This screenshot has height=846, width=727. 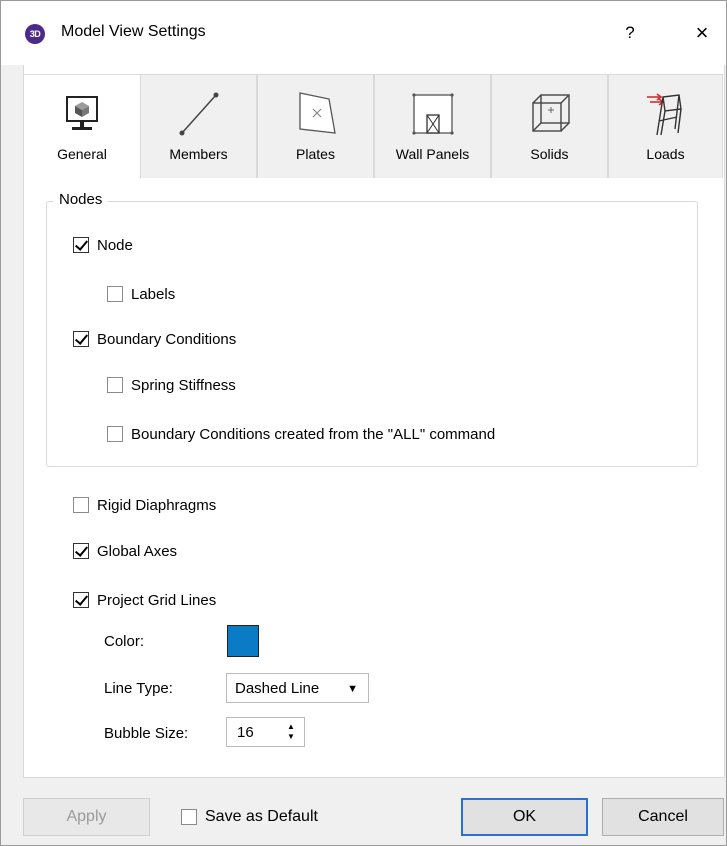 I want to click on node-label: Node, so click(x=115, y=245).